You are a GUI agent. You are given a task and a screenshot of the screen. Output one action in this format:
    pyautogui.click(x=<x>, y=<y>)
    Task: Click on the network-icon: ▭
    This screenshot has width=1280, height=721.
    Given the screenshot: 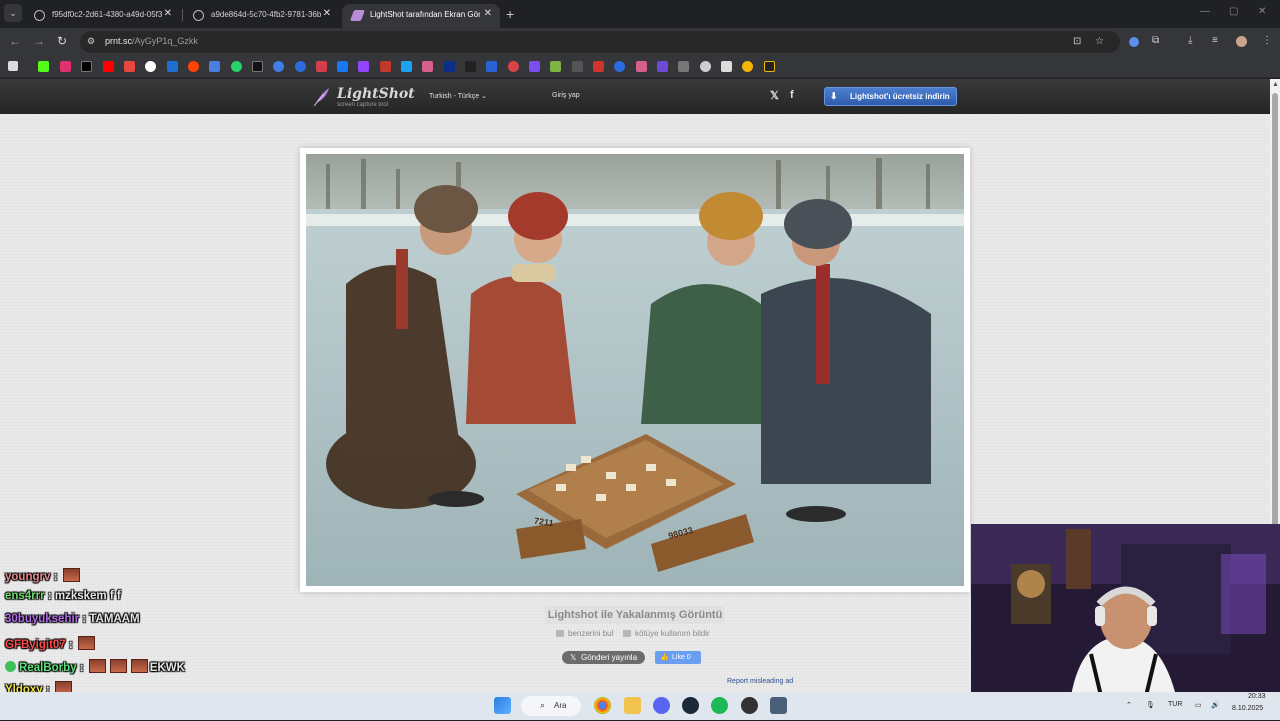 What is the action you would take?
    pyautogui.click(x=1198, y=705)
    